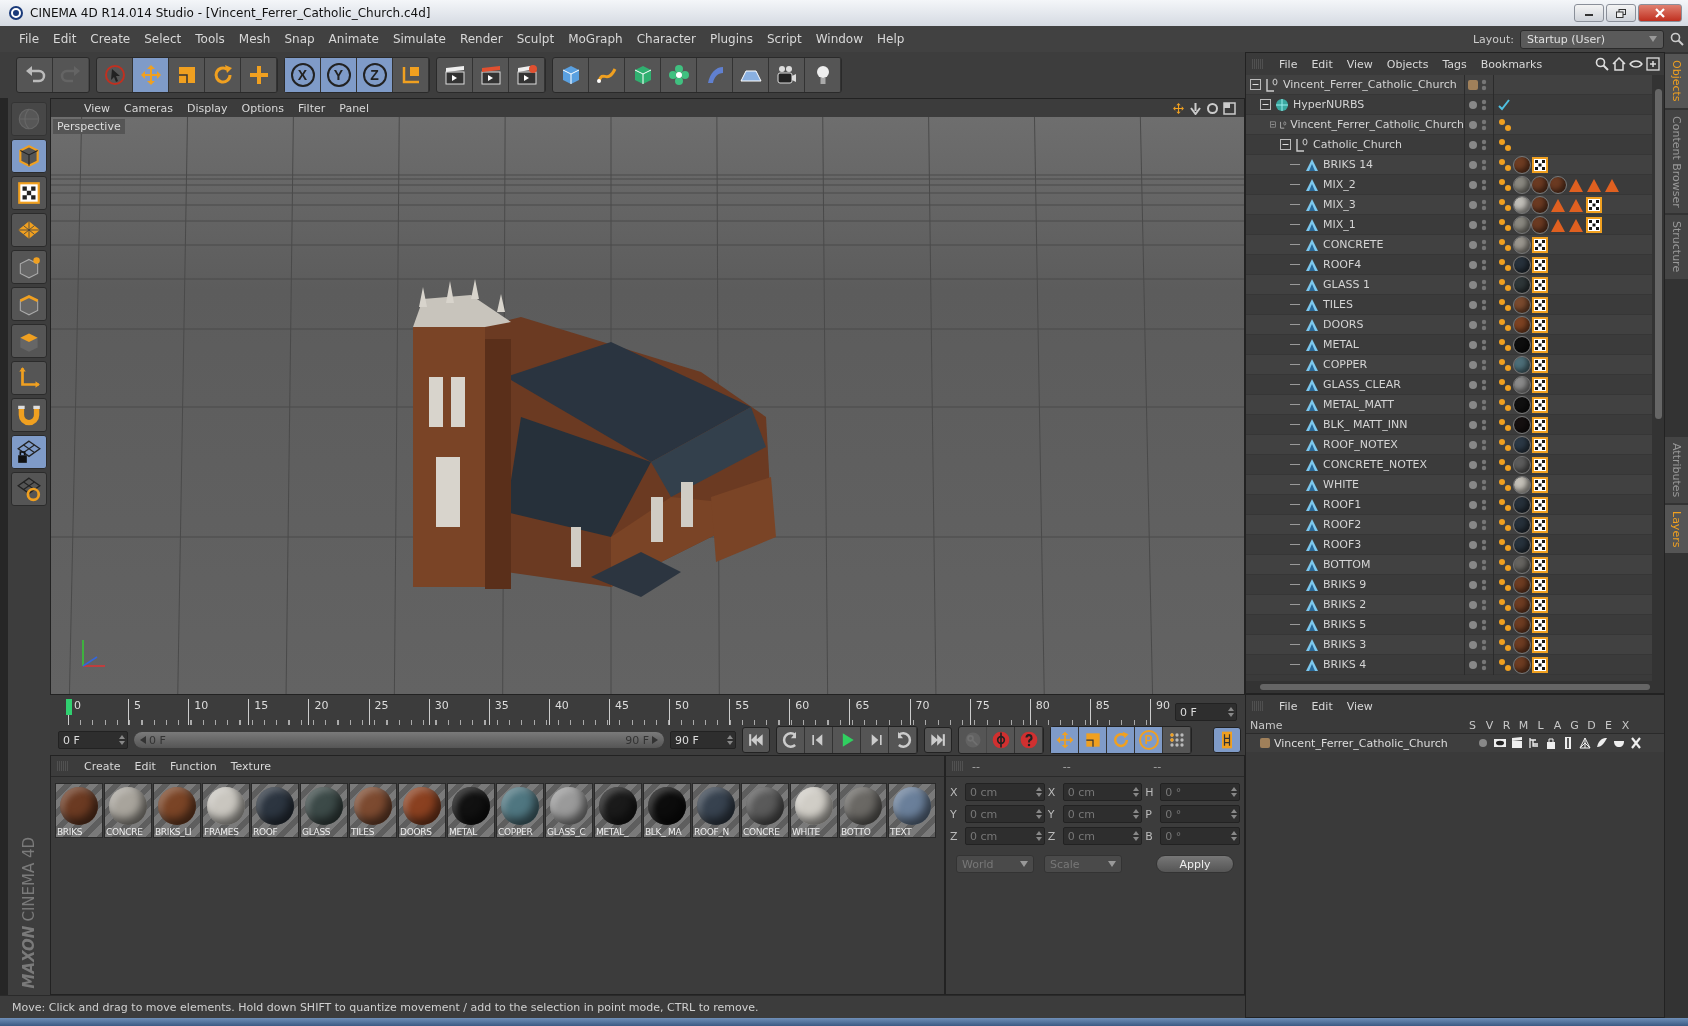 Image resolution: width=1688 pixels, height=1026 pixels. What do you see at coordinates (97, 108) in the screenshot?
I see `viewport-menu-item: View` at bounding box center [97, 108].